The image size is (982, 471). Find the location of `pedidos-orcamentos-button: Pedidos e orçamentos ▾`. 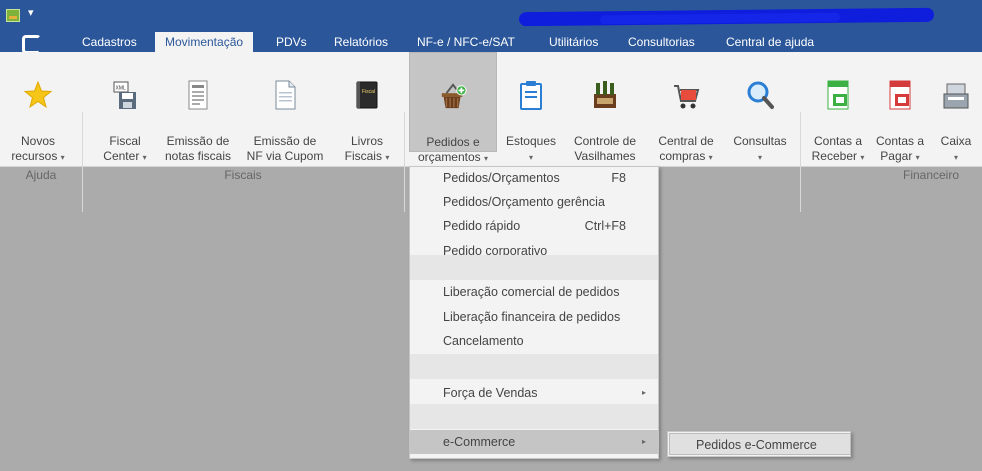

pedidos-orcamentos-button: Pedidos e orçamentos ▾ is located at coordinates (453, 108).